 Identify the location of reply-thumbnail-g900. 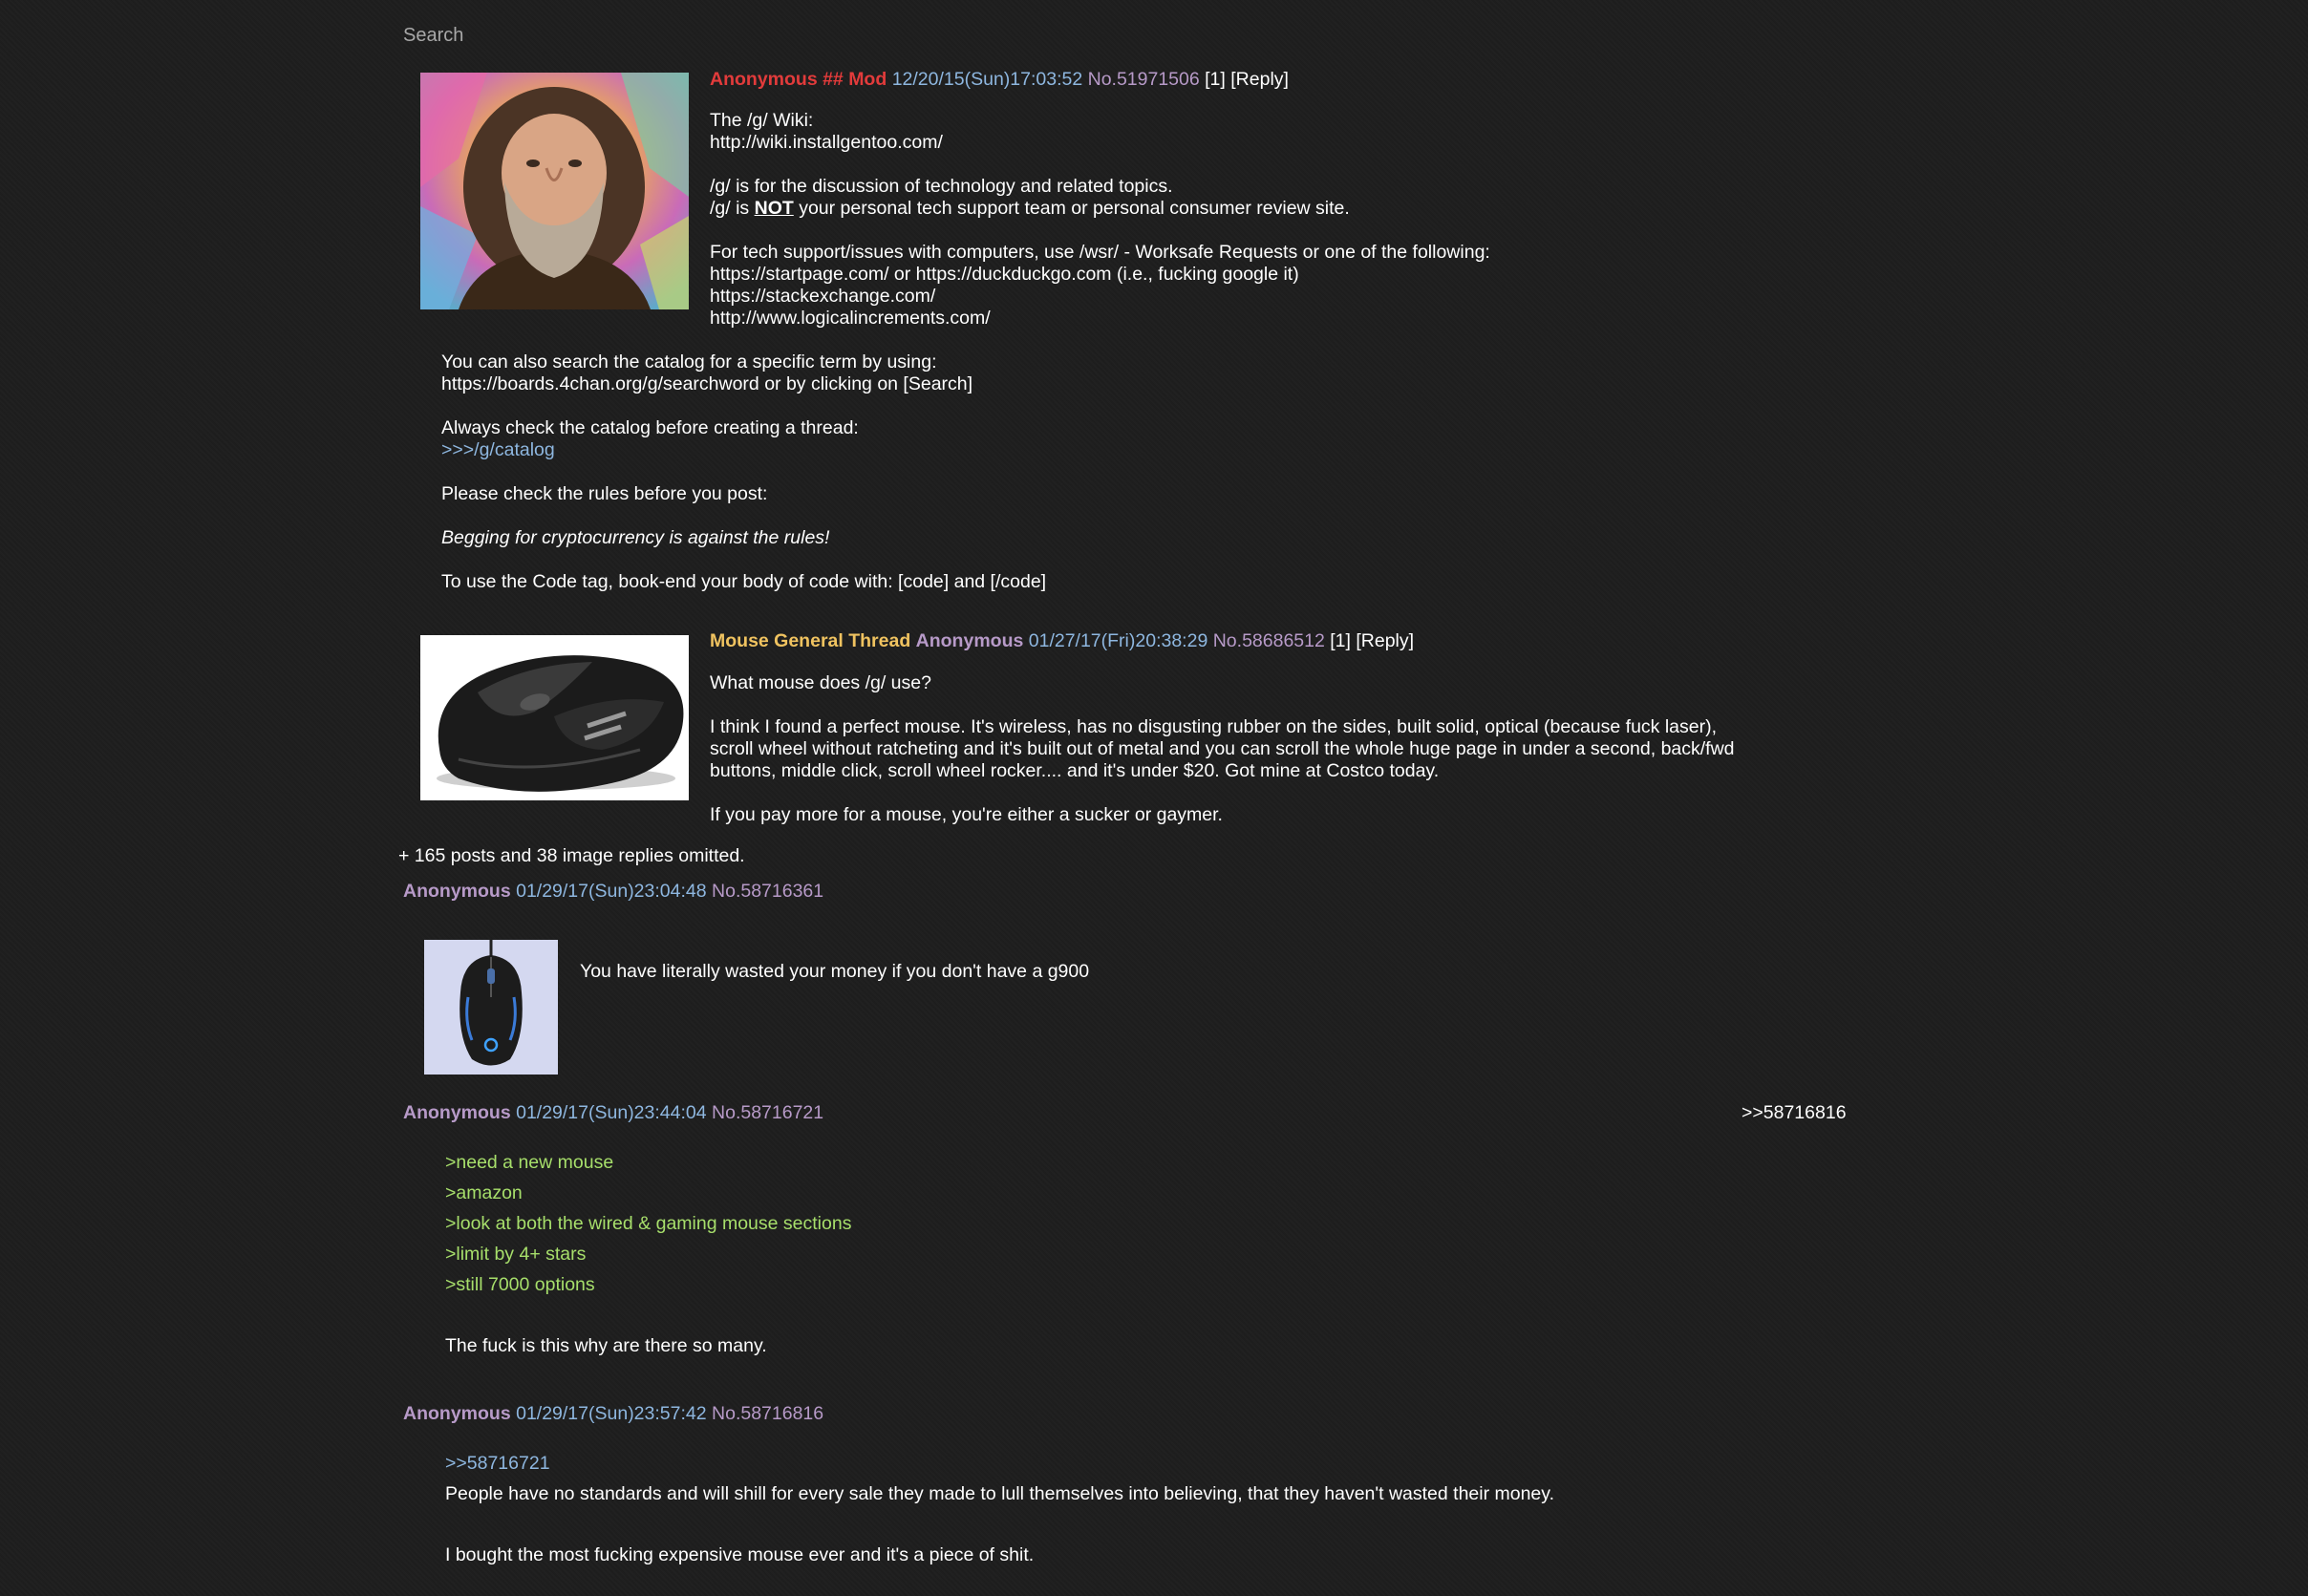
(491, 1007).